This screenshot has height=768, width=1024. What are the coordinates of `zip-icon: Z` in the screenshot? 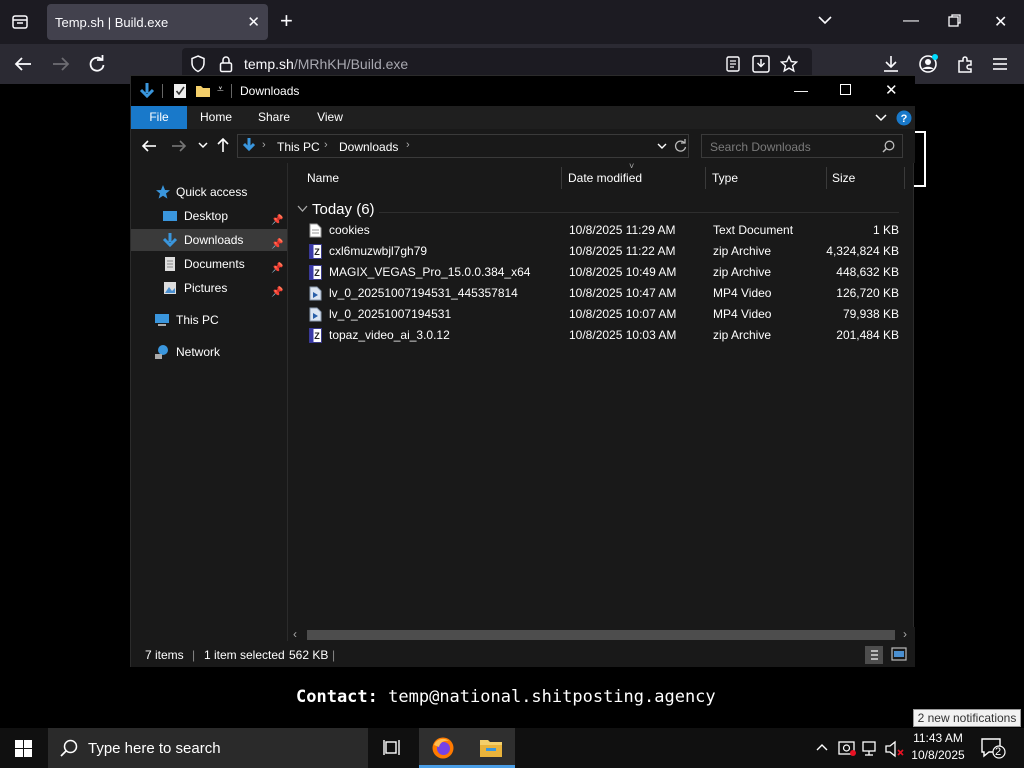 It's located at (315, 335).